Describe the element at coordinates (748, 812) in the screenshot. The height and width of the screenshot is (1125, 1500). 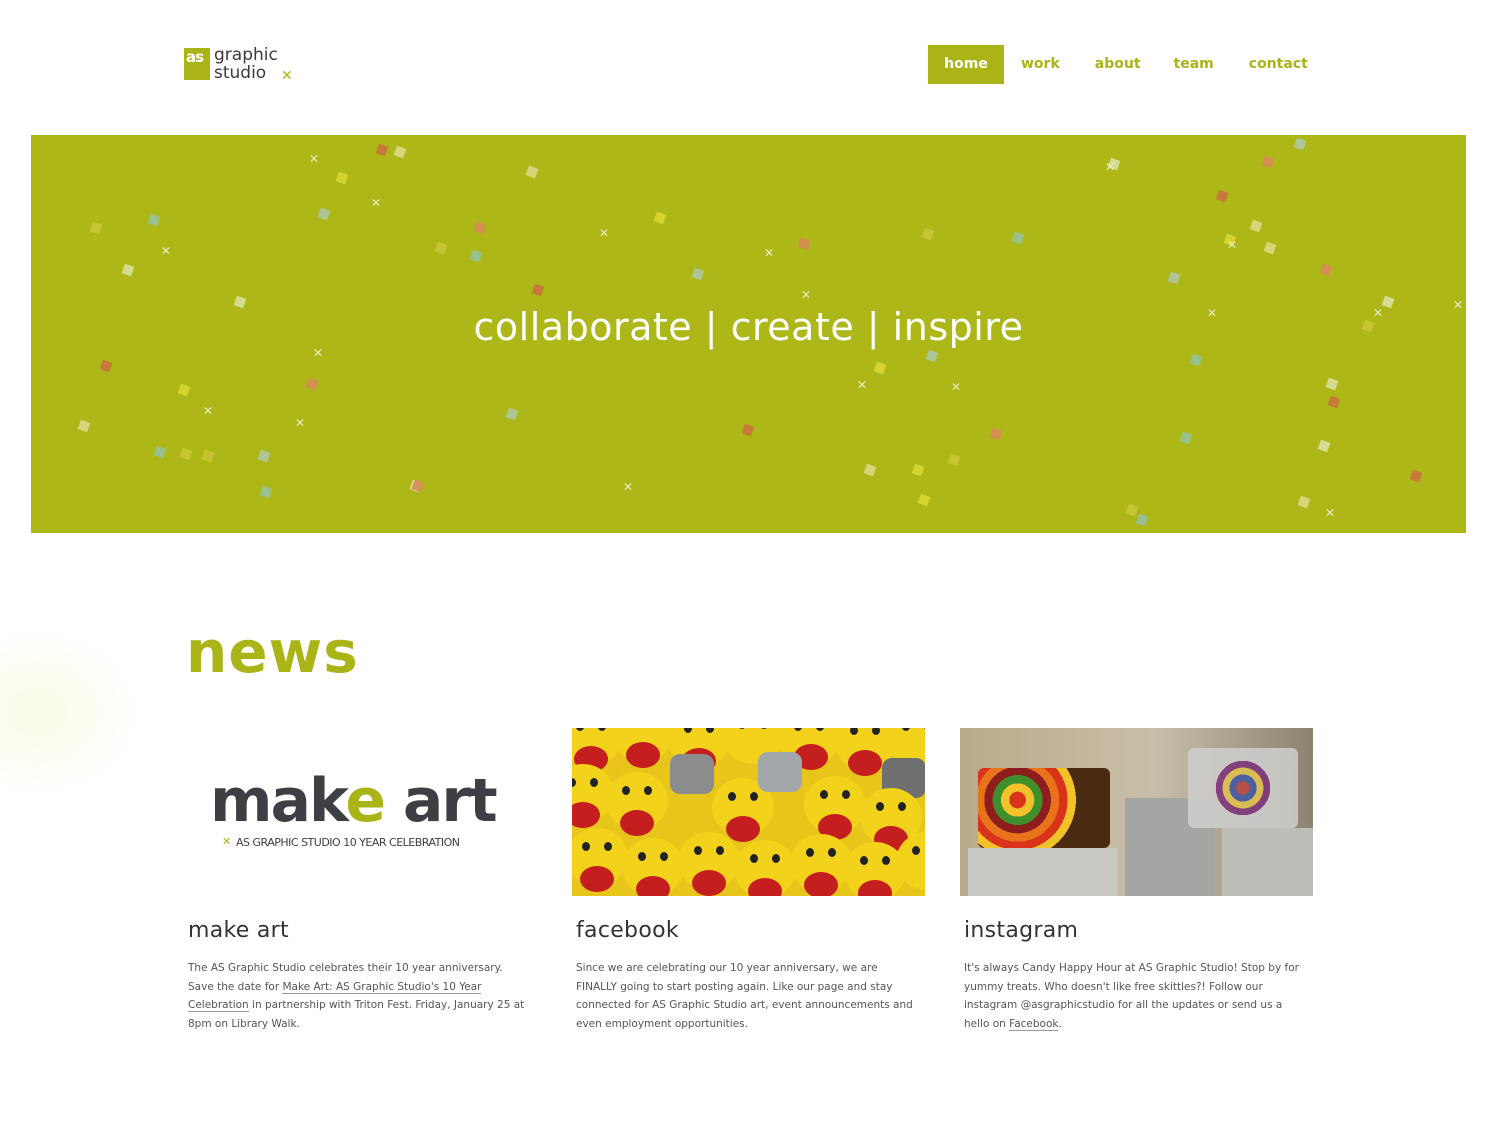
I see `facebook-image` at that location.